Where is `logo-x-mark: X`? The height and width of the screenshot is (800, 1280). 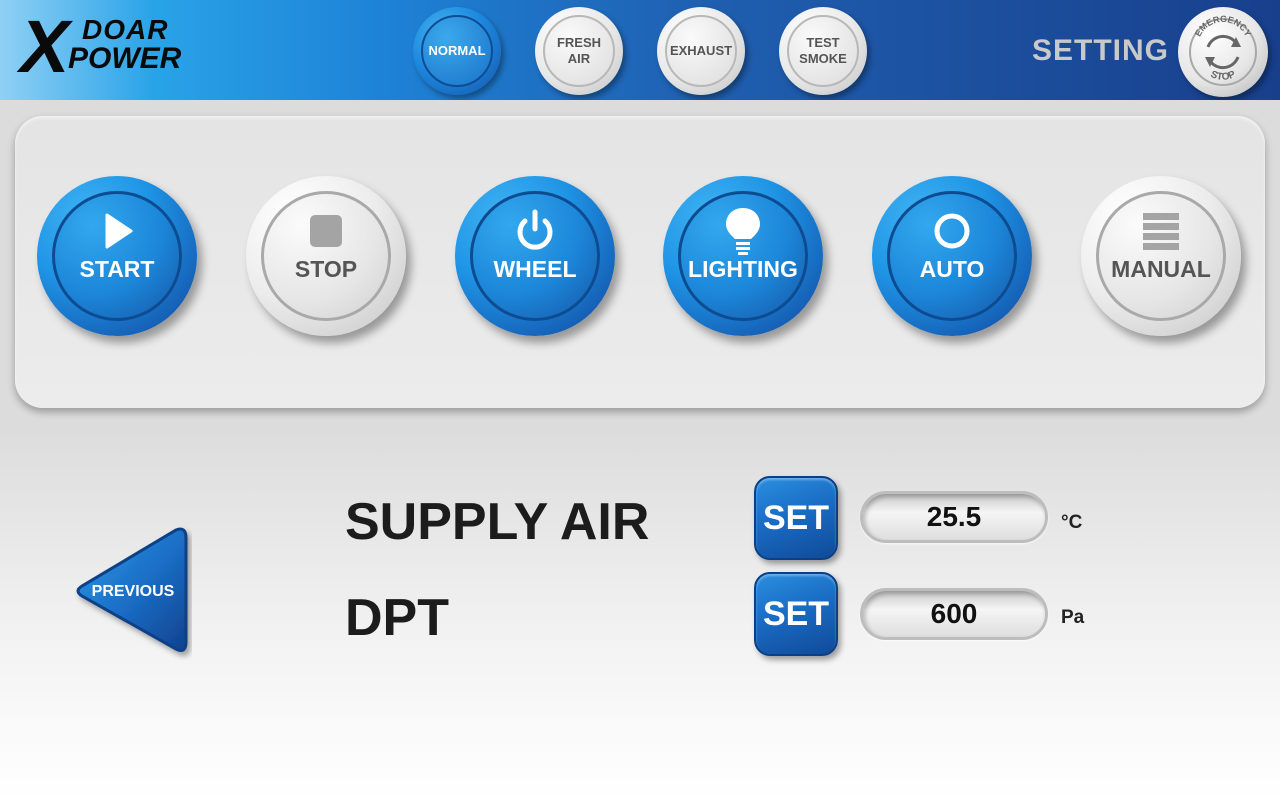 logo-x-mark: X is located at coordinates (45, 46).